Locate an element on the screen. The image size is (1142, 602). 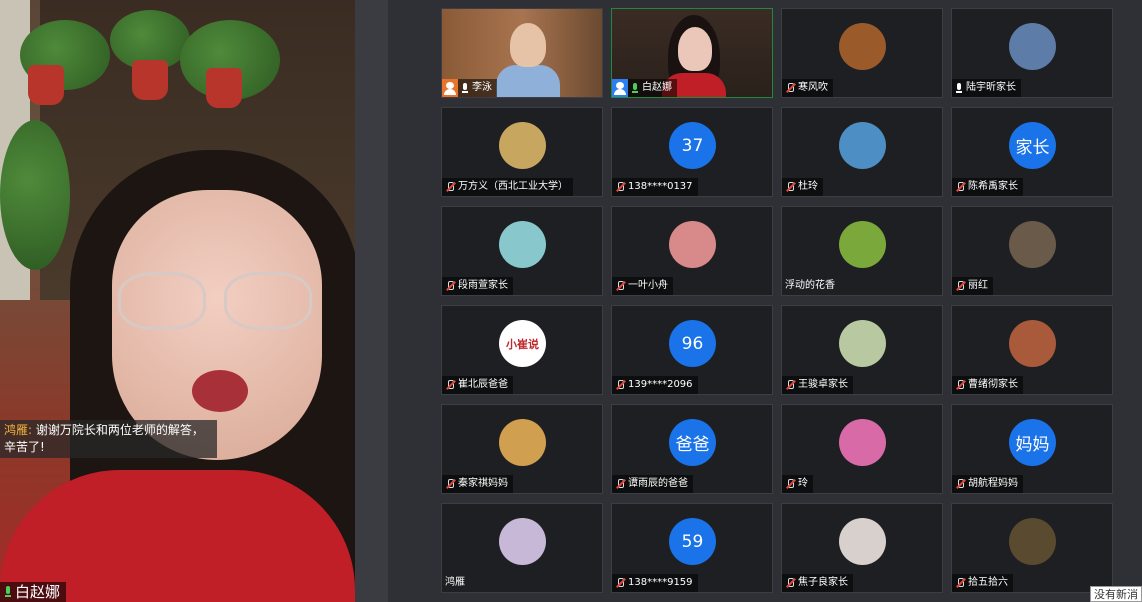
participant-name-label: 陆宇昕家长 is located at coordinates (986, 88).